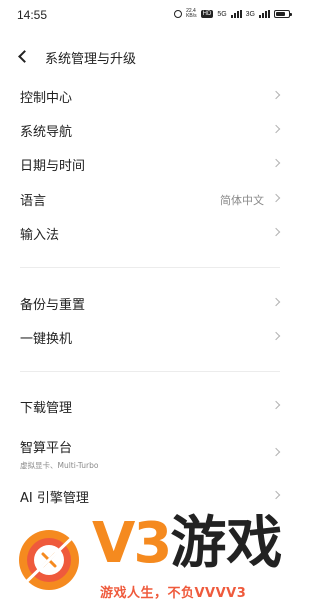 This screenshot has width=320, height=600. I want to click on settings-item-label: 系统导航, so click(46, 132).